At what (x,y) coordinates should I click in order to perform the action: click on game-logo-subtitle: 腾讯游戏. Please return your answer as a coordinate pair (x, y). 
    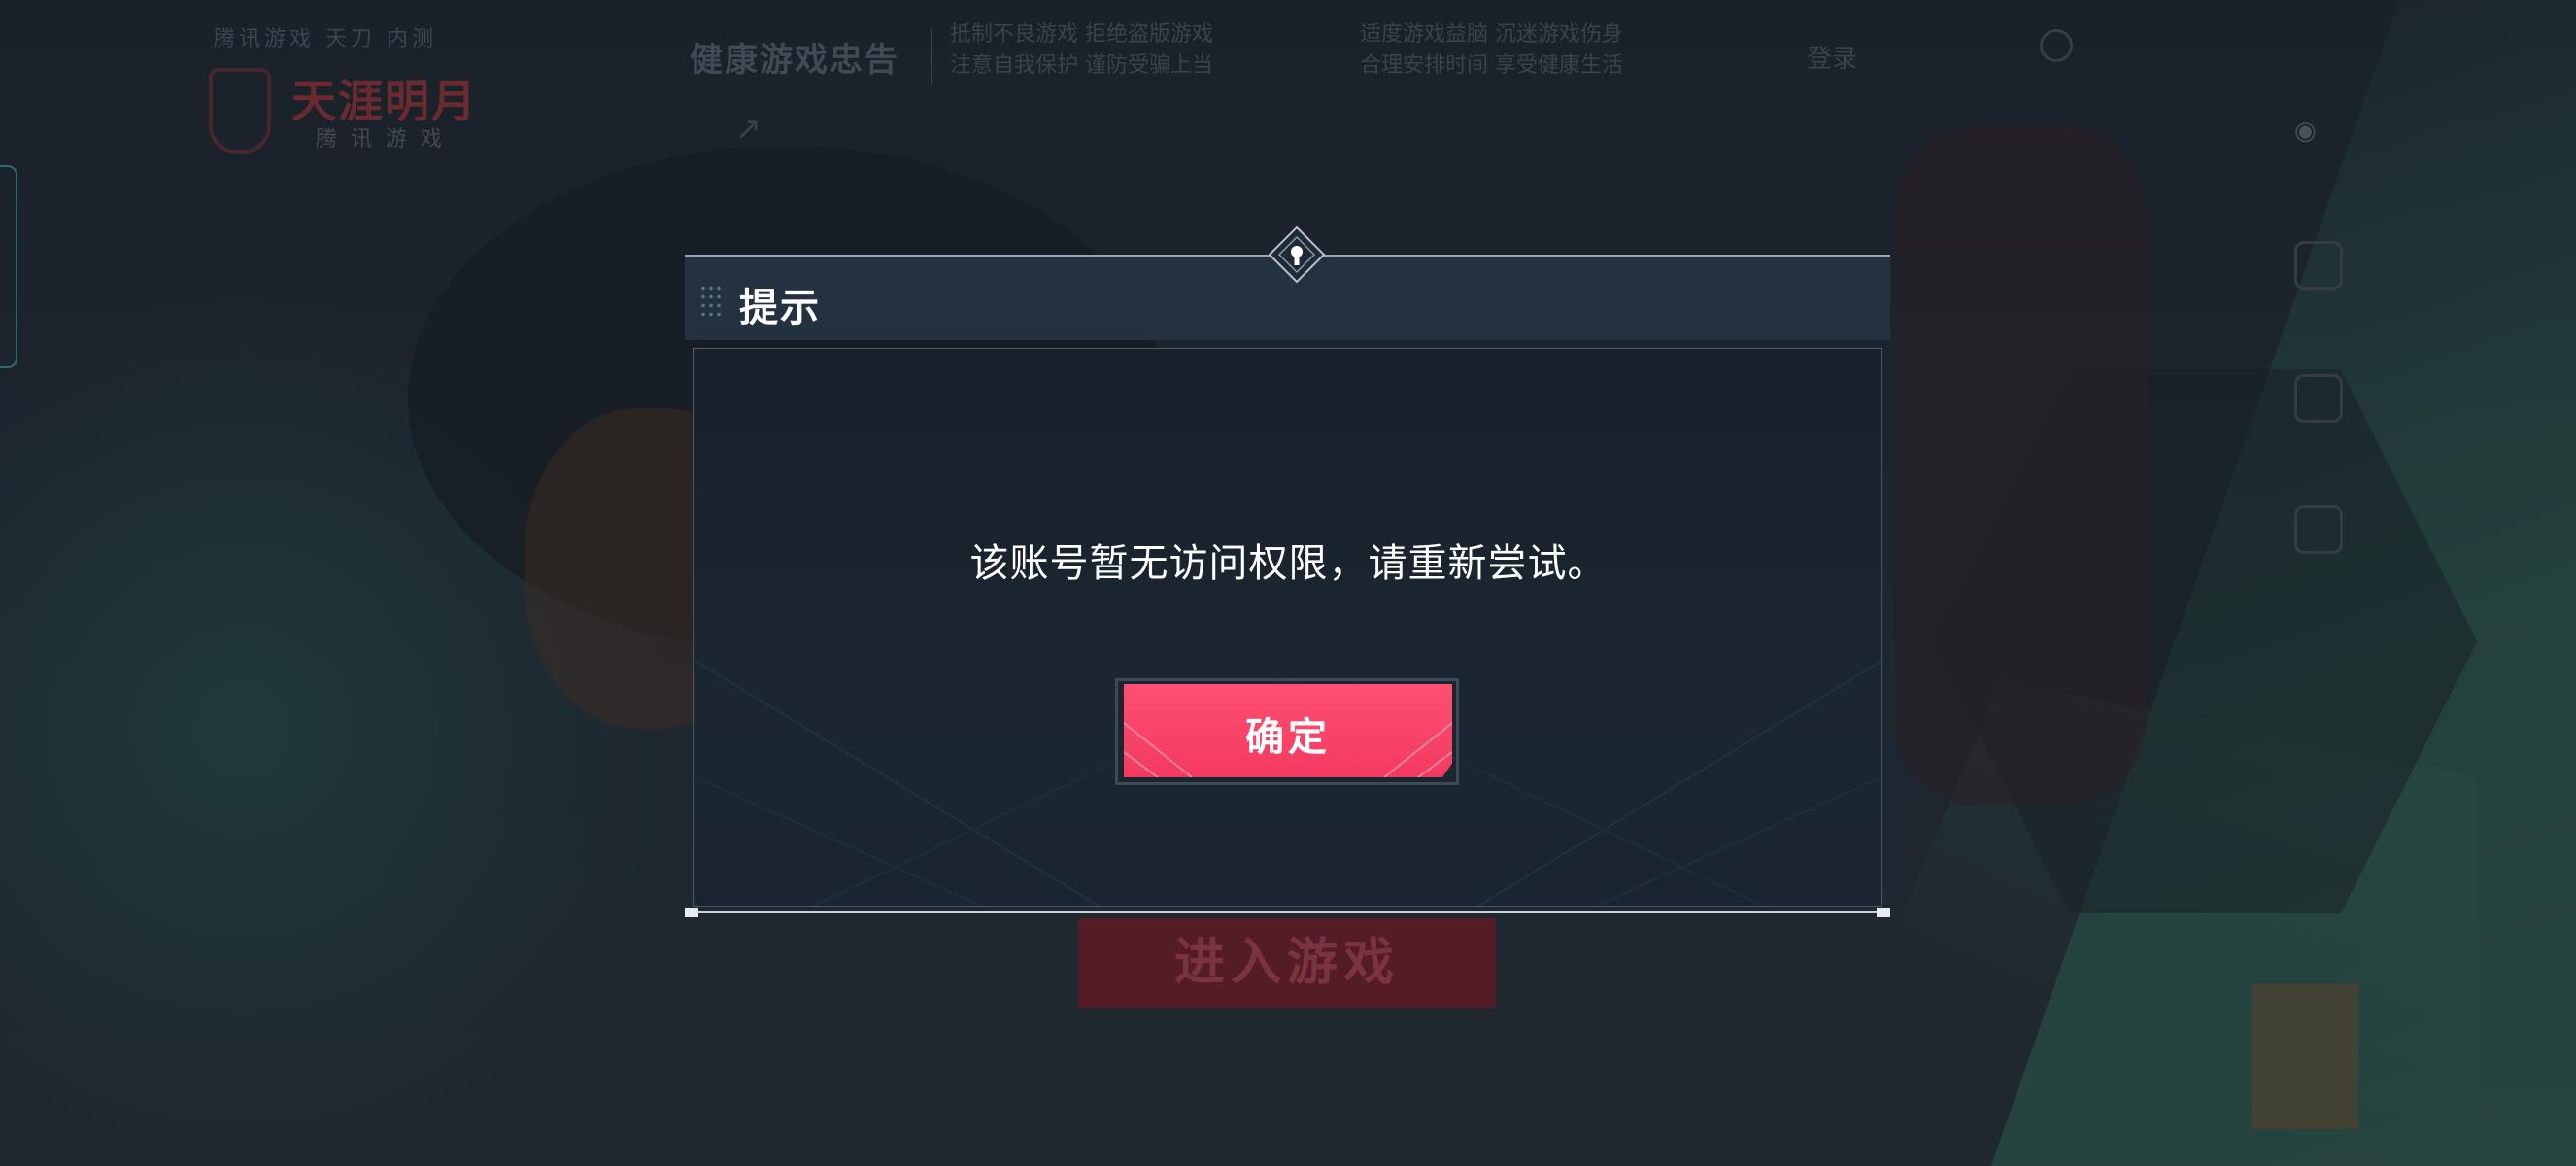
    Looking at the image, I should click on (386, 139).